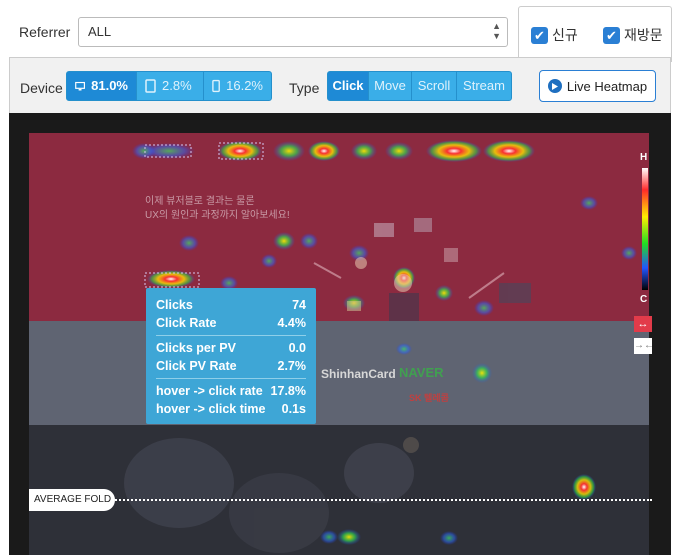 Image resolution: width=679 pixels, height=555 pixels. What do you see at coordinates (72, 500) in the screenshot?
I see `average-fold-label: AVERAGE FOLD` at bounding box center [72, 500].